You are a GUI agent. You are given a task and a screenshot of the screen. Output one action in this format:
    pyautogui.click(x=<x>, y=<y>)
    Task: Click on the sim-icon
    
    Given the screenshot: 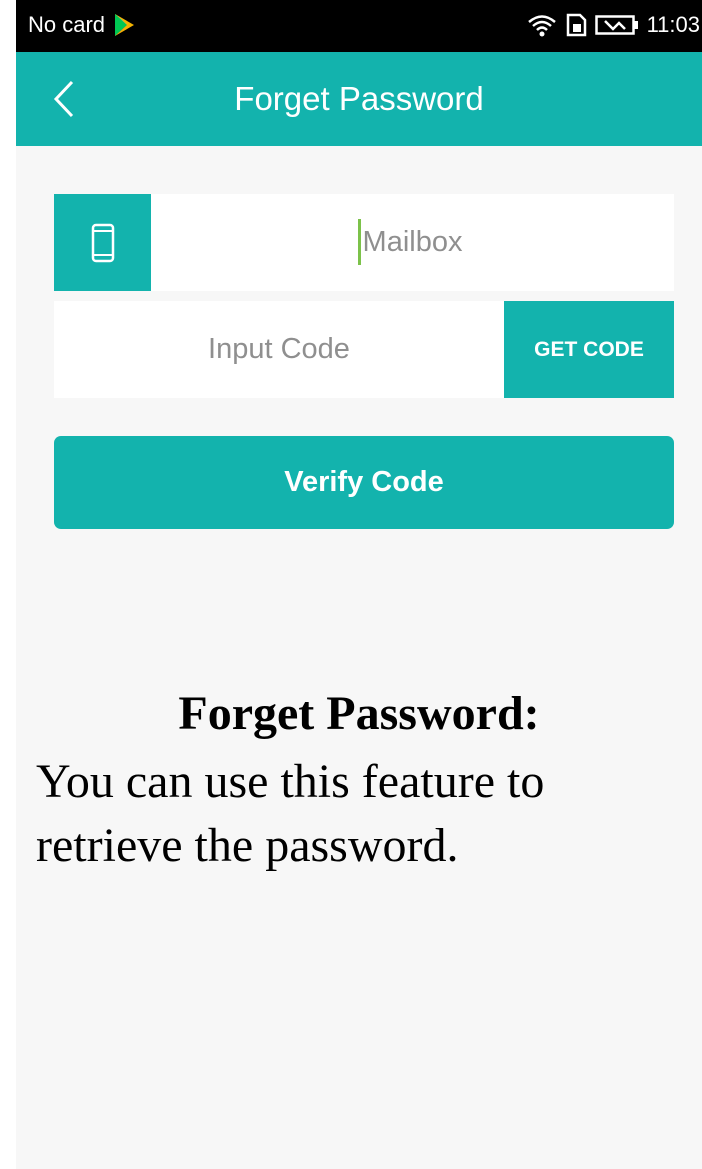 What is the action you would take?
    pyautogui.click(x=576, y=25)
    